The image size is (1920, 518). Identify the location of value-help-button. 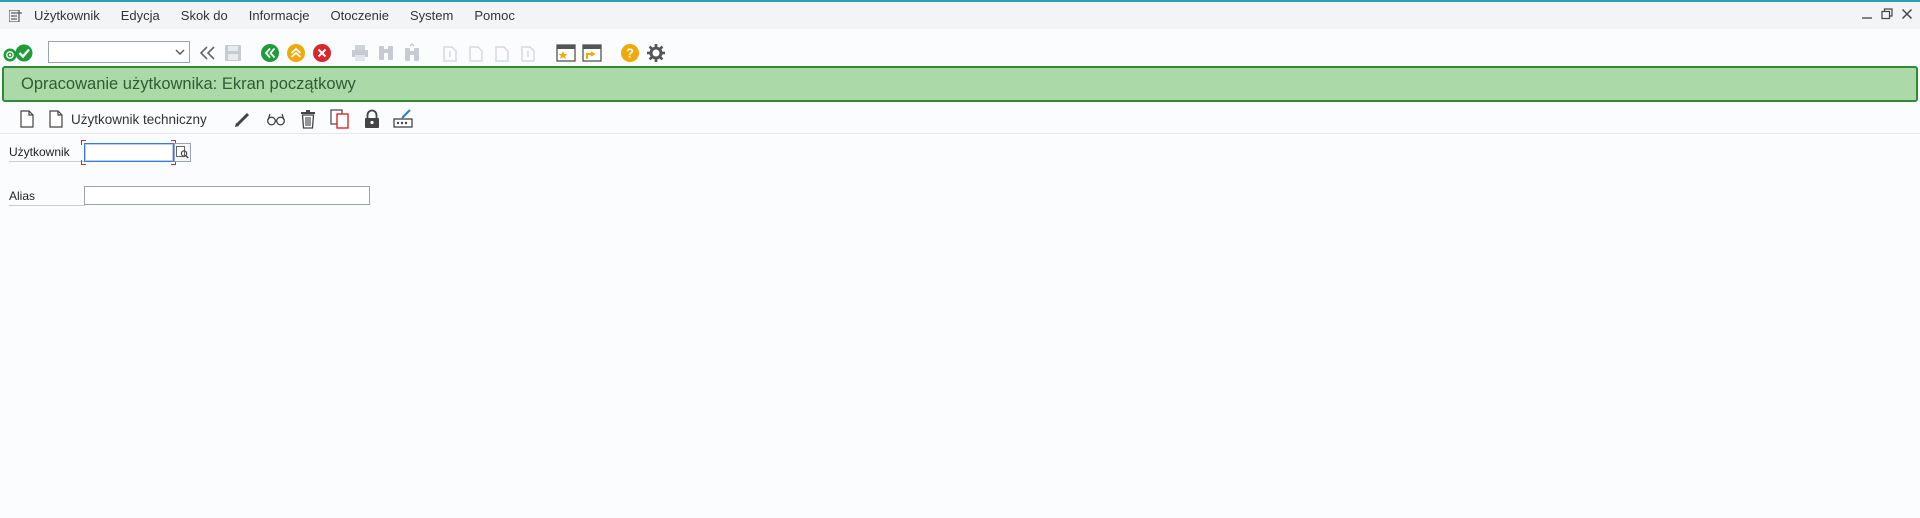
(182, 152).